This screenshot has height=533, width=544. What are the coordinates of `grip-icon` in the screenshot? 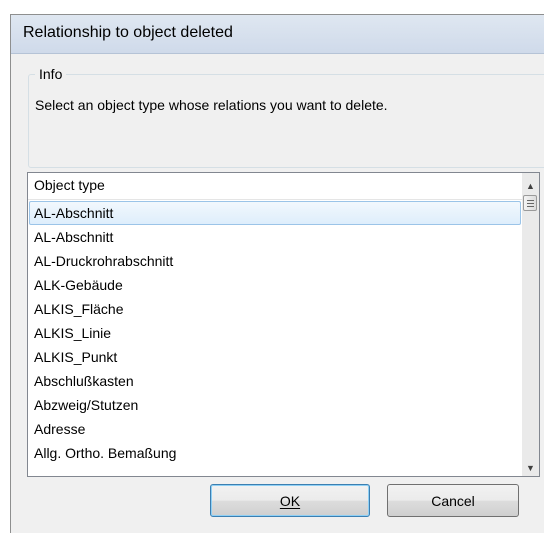 It's located at (530, 203).